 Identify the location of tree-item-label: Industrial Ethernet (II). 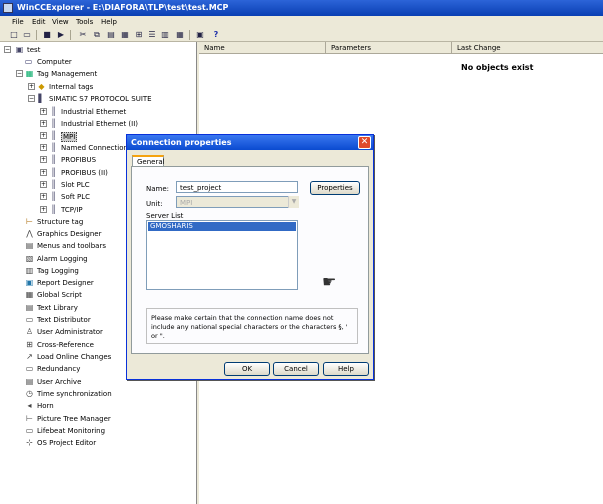
(100, 124).